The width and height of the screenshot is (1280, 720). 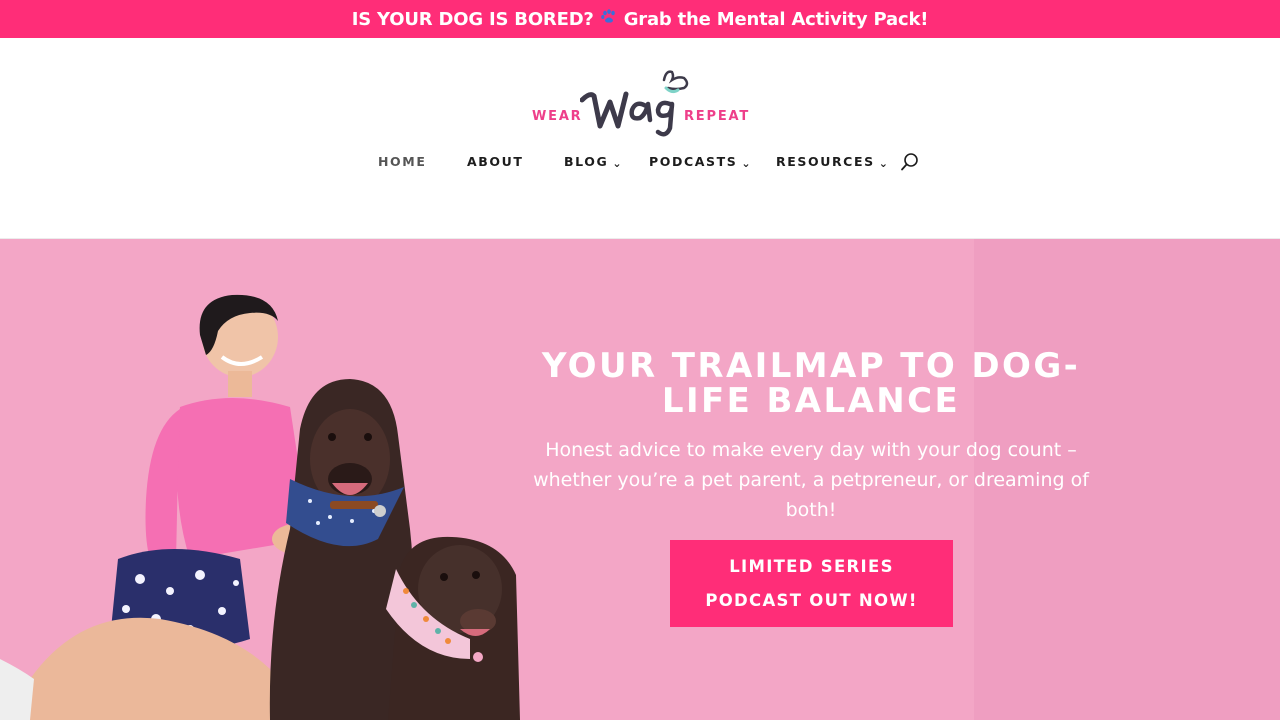 What do you see at coordinates (472, 19) in the screenshot?
I see `promo-text-lead: IS YOUR DOG IS BORED?` at bounding box center [472, 19].